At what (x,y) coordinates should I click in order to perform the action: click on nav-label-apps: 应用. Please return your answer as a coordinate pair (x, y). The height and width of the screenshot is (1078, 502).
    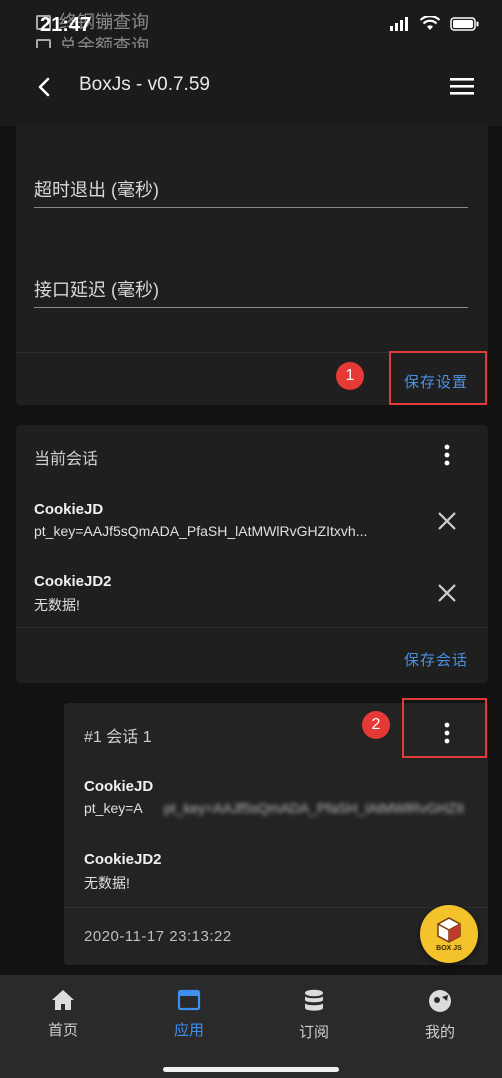
    Looking at the image, I should click on (188, 1030).